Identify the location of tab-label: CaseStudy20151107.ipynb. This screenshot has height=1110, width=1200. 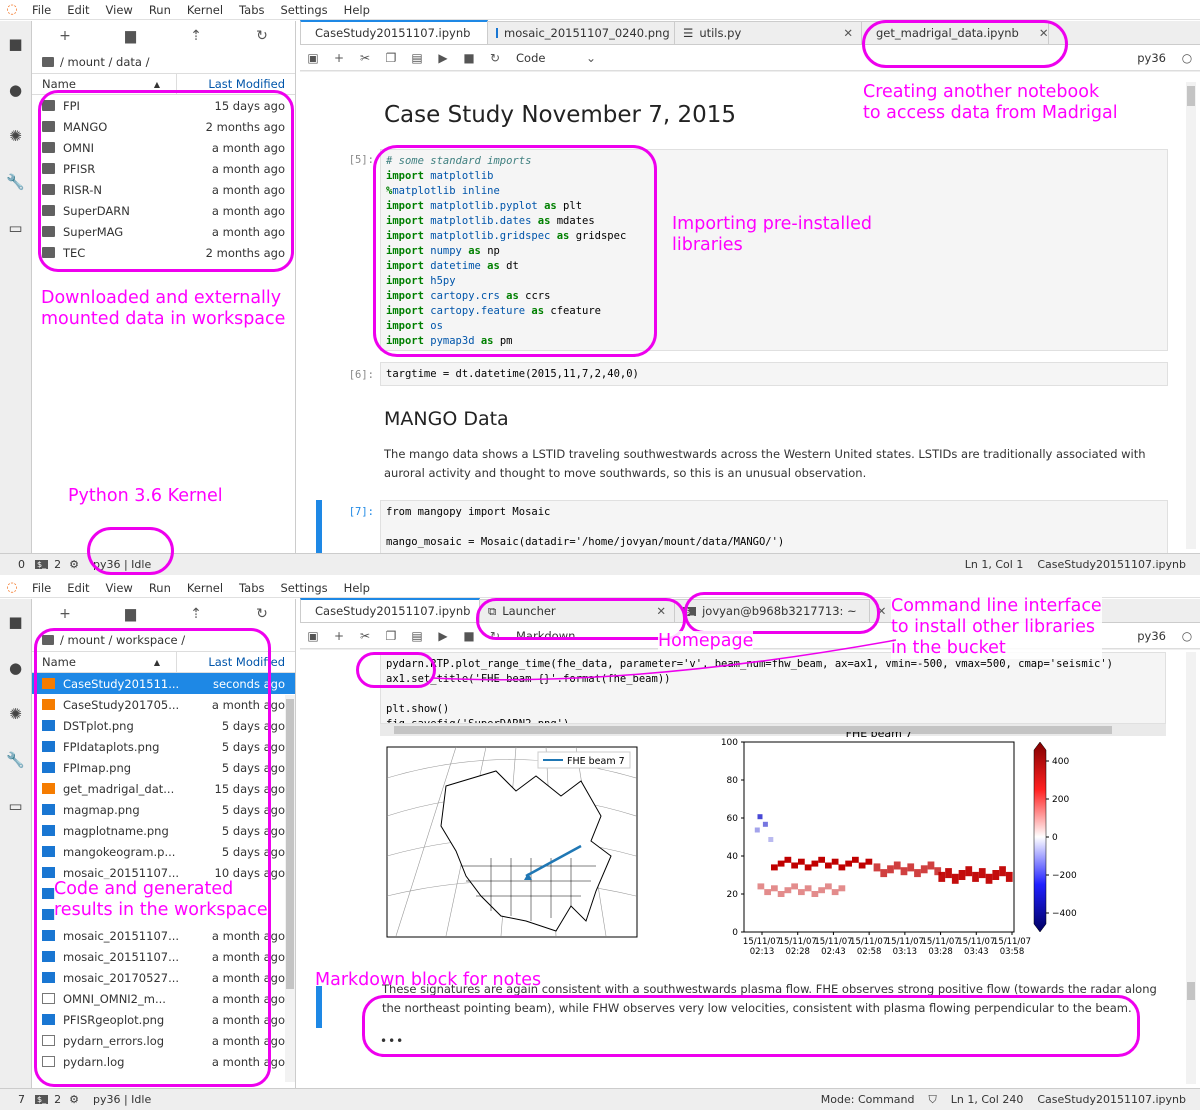
(393, 611).